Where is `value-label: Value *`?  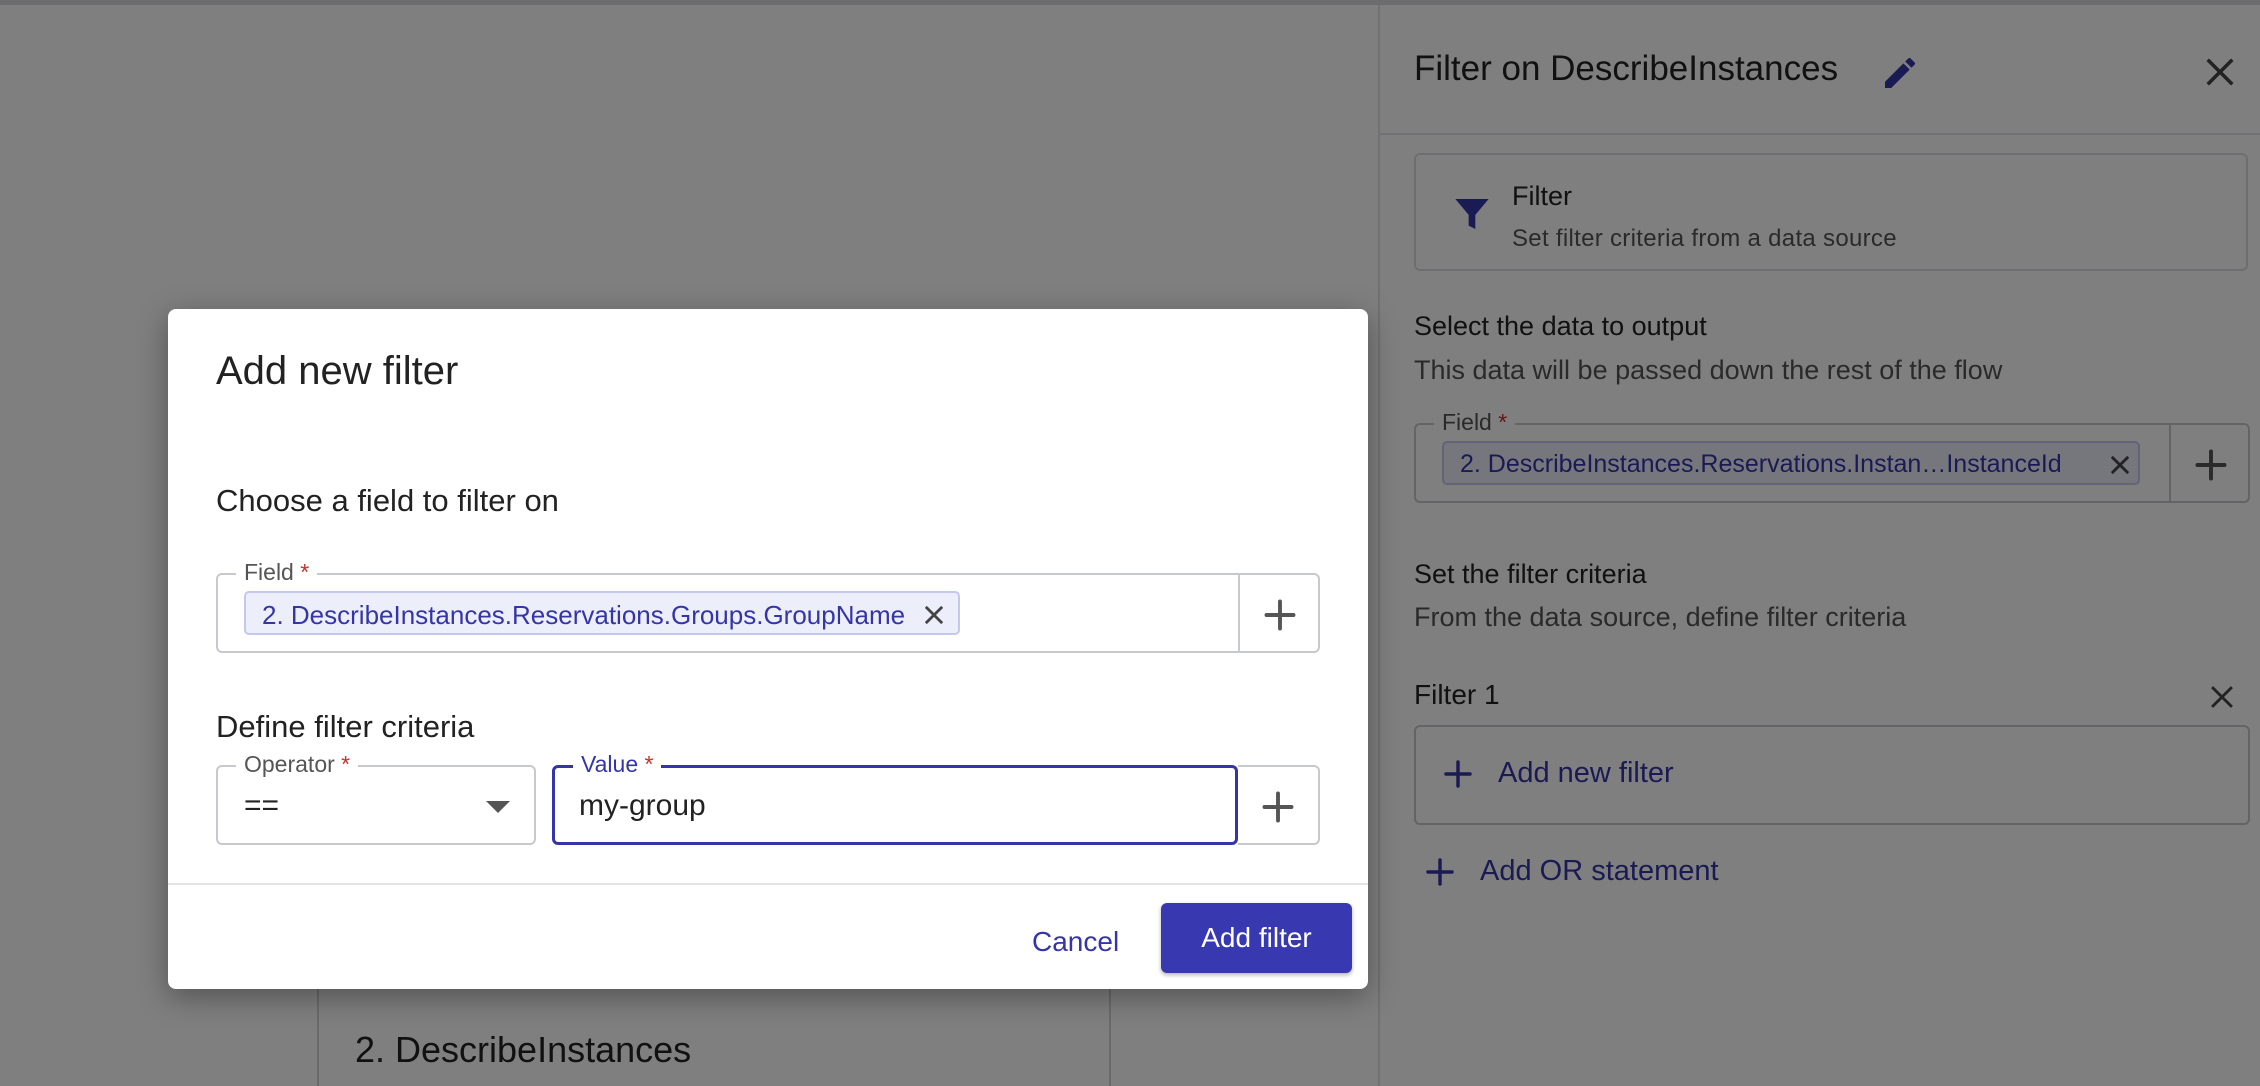 value-label: Value * is located at coordinates (617, 764).